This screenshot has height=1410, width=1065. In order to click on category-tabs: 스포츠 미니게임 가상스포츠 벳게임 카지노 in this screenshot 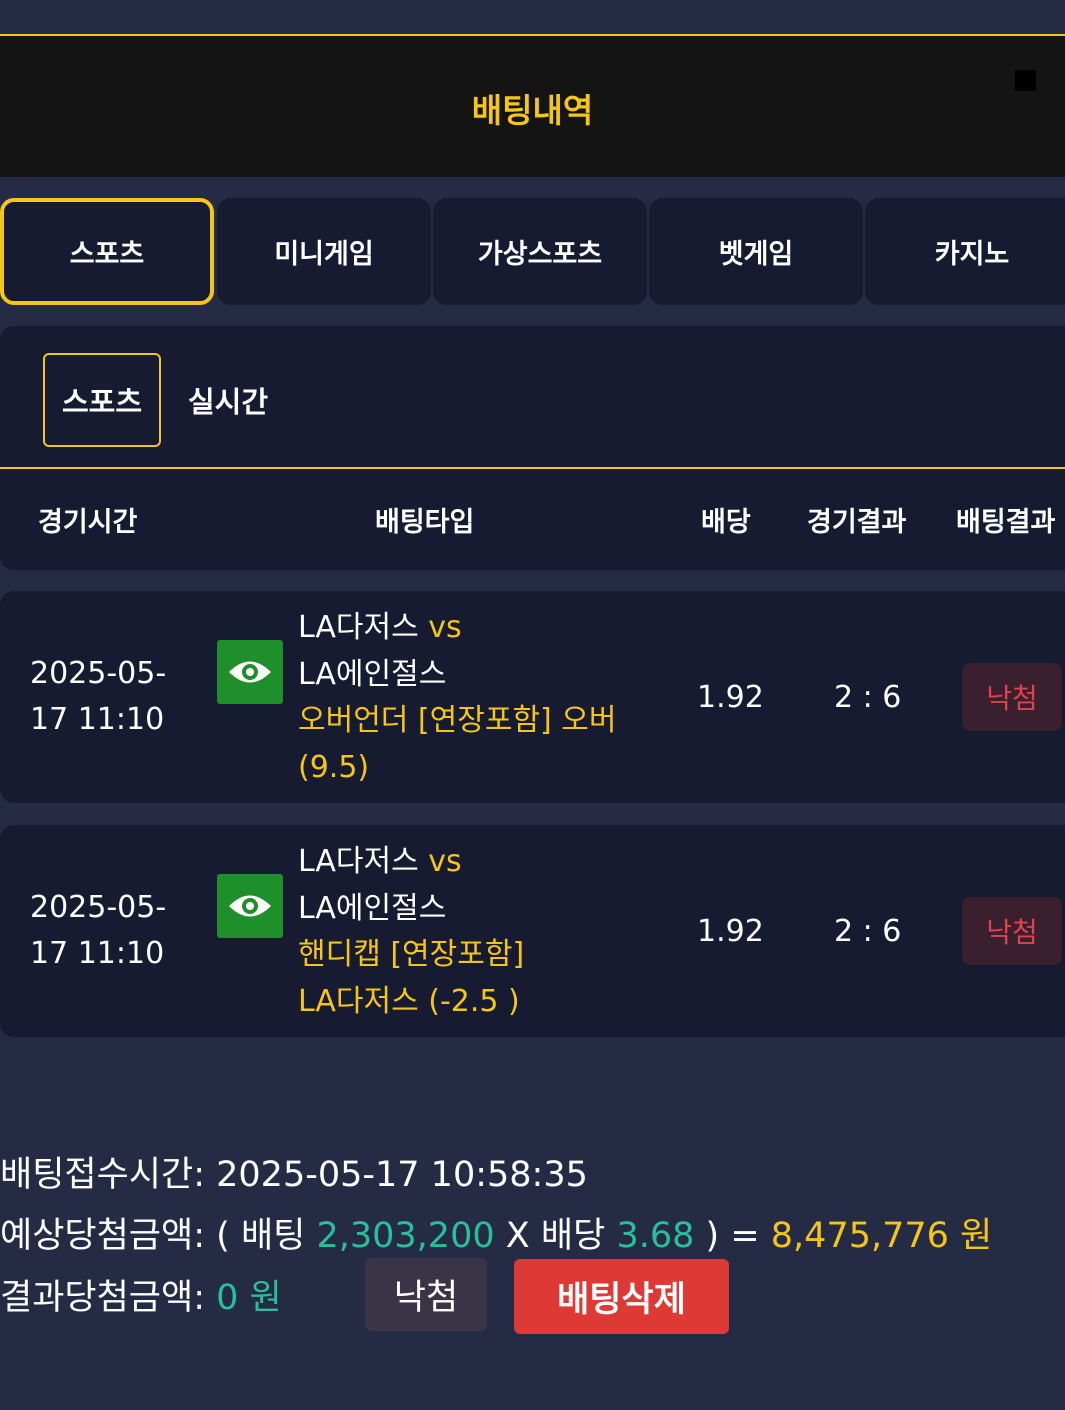, I will do `click(532, 251)`.